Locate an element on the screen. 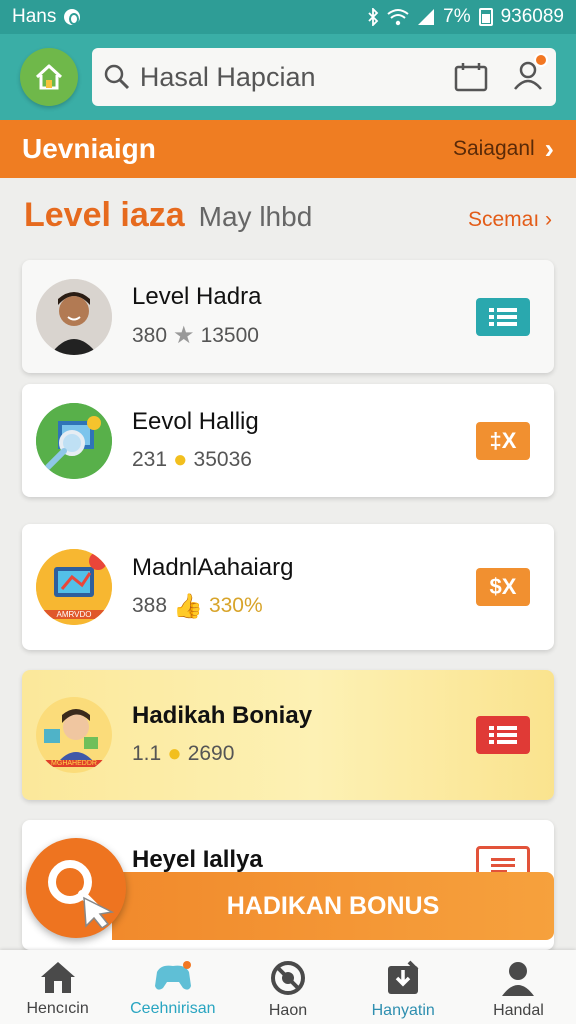  nav-item-download: Hanyatin is located at coordinates (403, 987).